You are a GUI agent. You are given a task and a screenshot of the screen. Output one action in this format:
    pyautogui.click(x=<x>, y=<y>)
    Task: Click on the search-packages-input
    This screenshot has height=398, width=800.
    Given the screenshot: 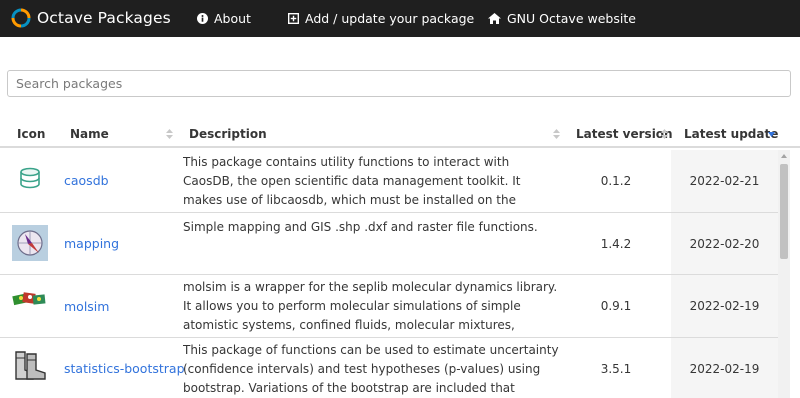 What is the action you would take?
    pyautogui.click(x=399, y=83)
    